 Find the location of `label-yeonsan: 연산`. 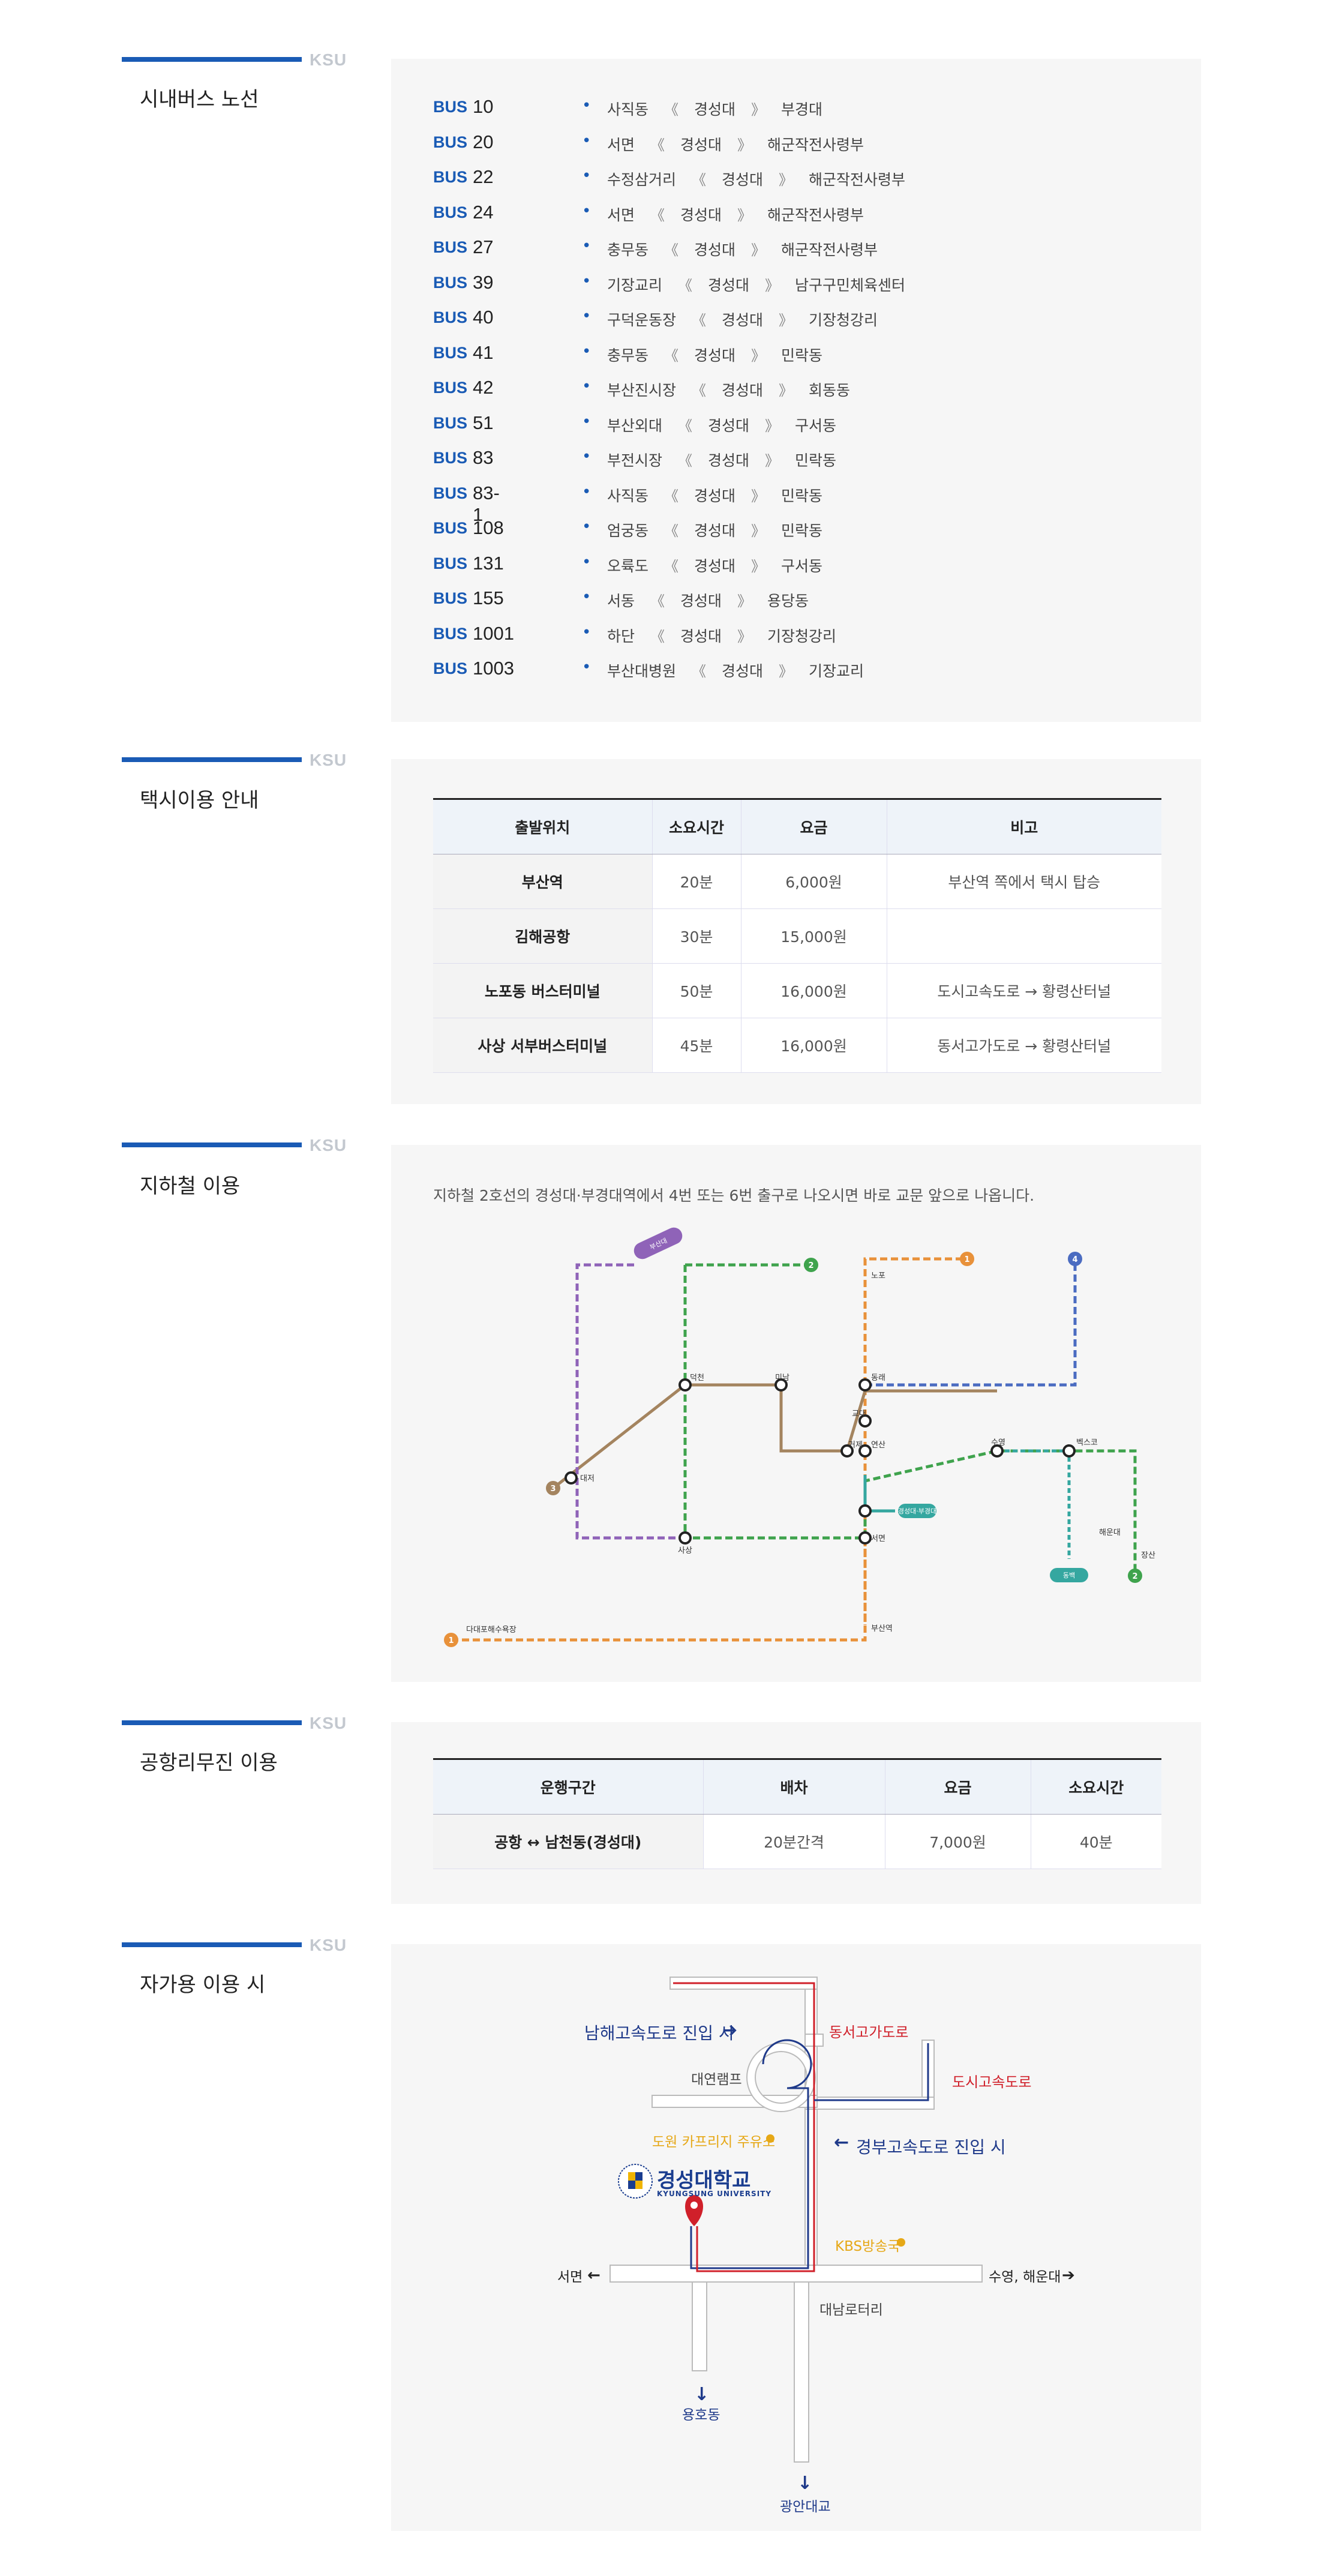

label-yeonsan: 연산 is located at coordinates (878, 1445).